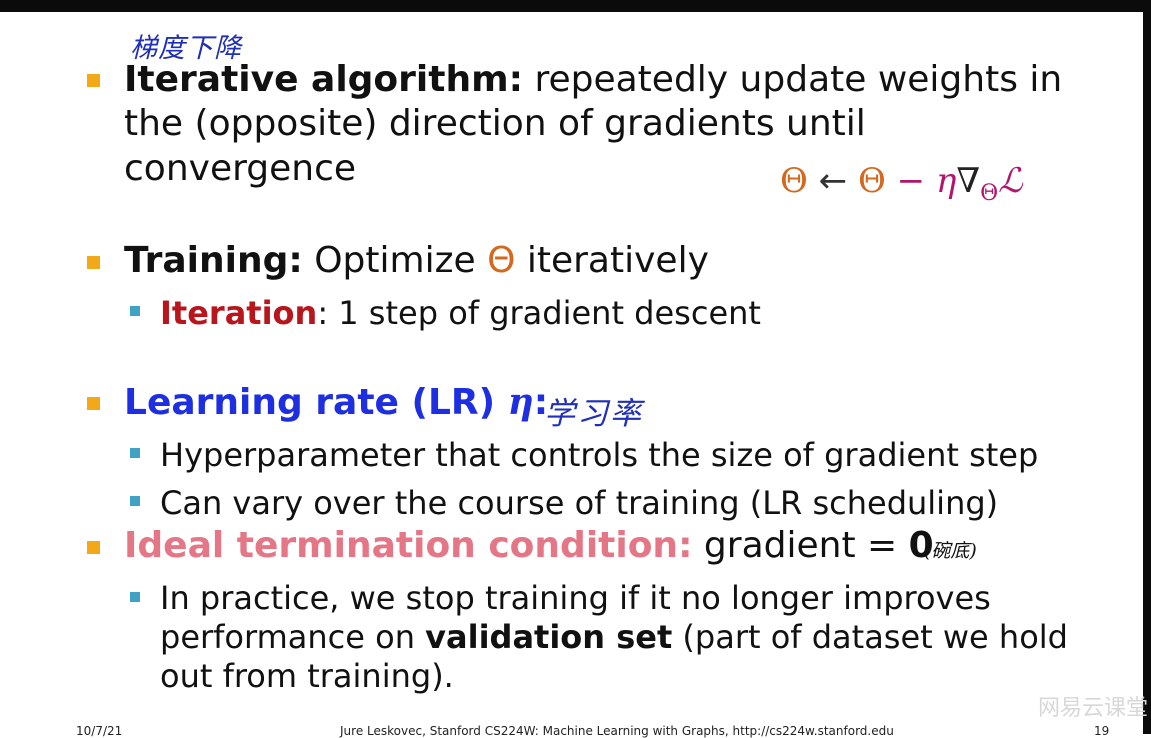  I want to click on formula-arrow: ←, so click(832, 181).